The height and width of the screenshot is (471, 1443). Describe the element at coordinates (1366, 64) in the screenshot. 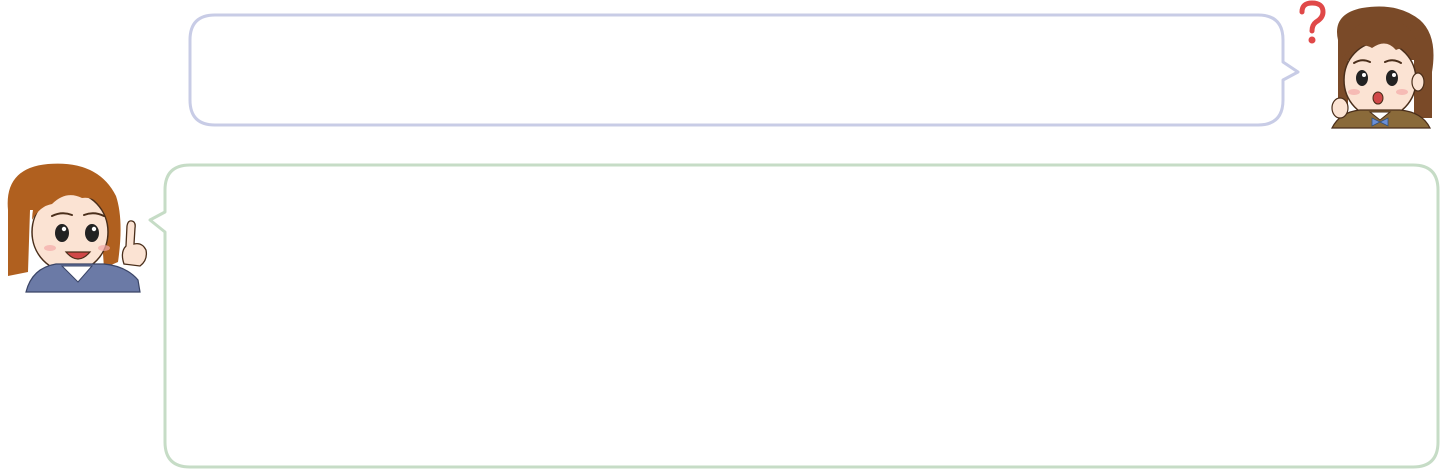

I see `student-avatar` at that location.